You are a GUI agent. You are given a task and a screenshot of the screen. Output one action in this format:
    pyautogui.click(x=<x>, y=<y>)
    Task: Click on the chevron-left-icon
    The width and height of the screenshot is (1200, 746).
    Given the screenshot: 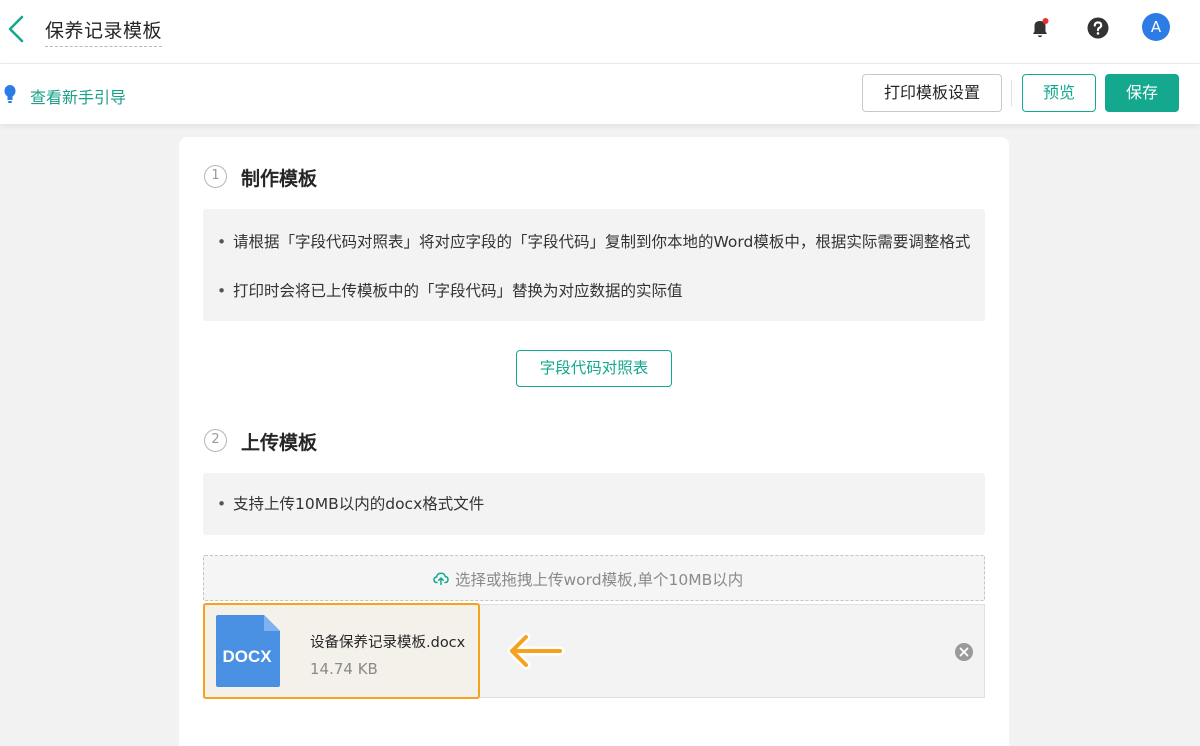 What is the action you would take?
    pyautogui.click(x=17, y=29)
    